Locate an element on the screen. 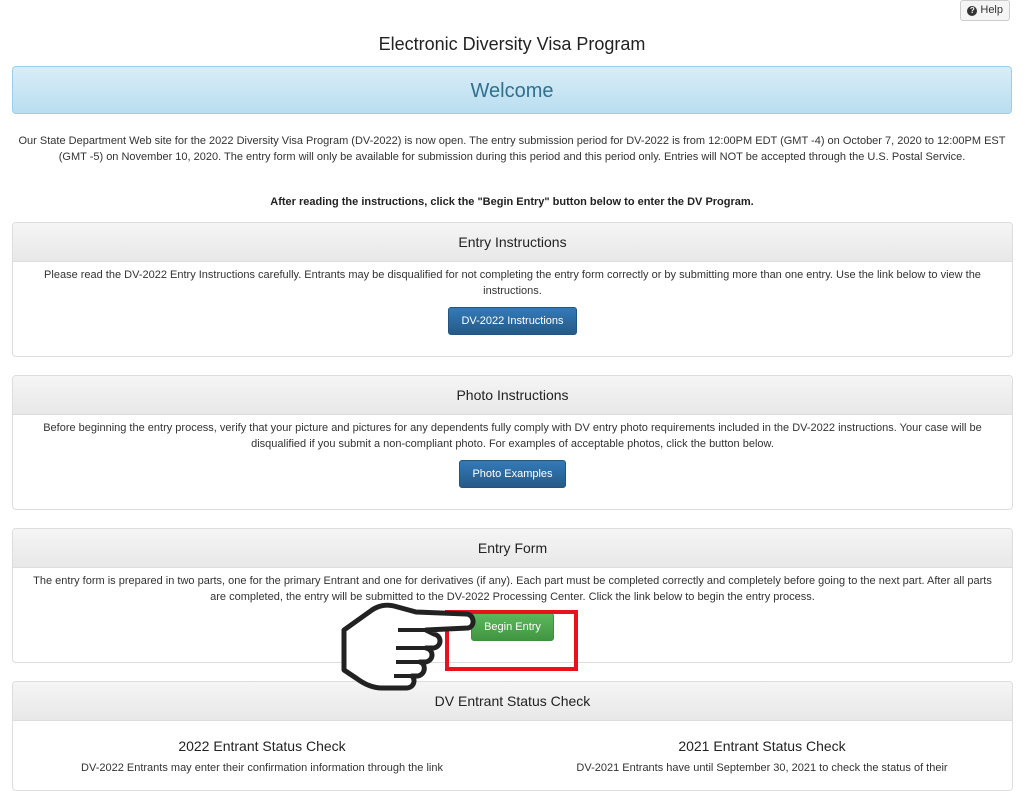  status-check-heading: DV Entrant Status Check is located at coordinates (512, 701).